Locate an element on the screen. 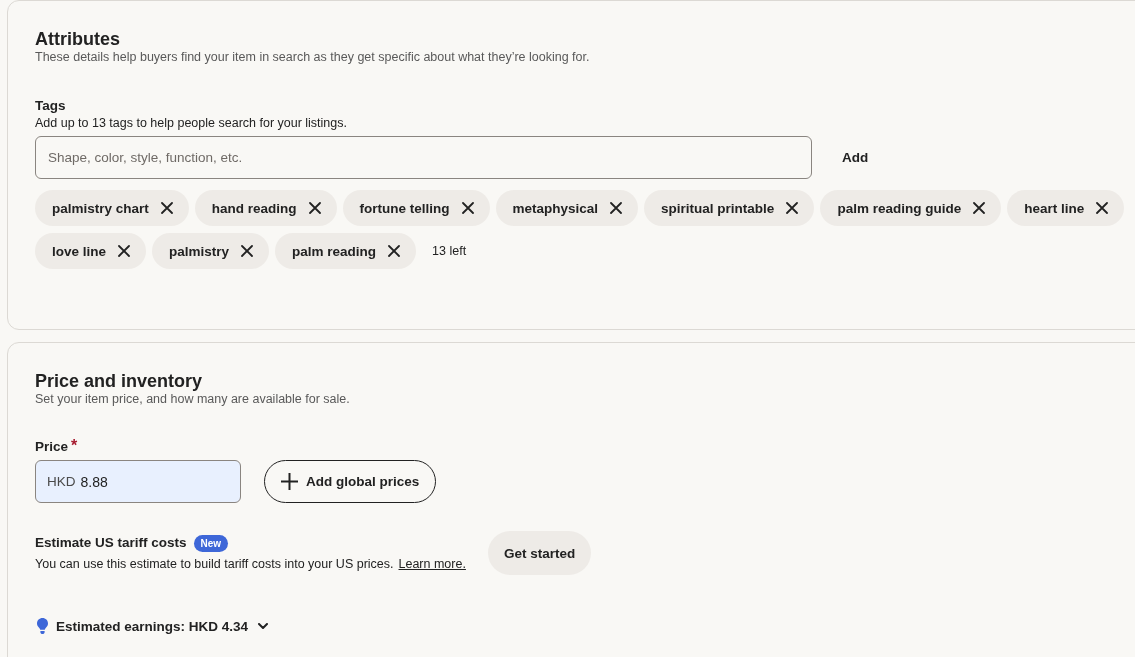  tag-input-field: Shape, color, style, function, etc. is located at coordinates (423, 157).